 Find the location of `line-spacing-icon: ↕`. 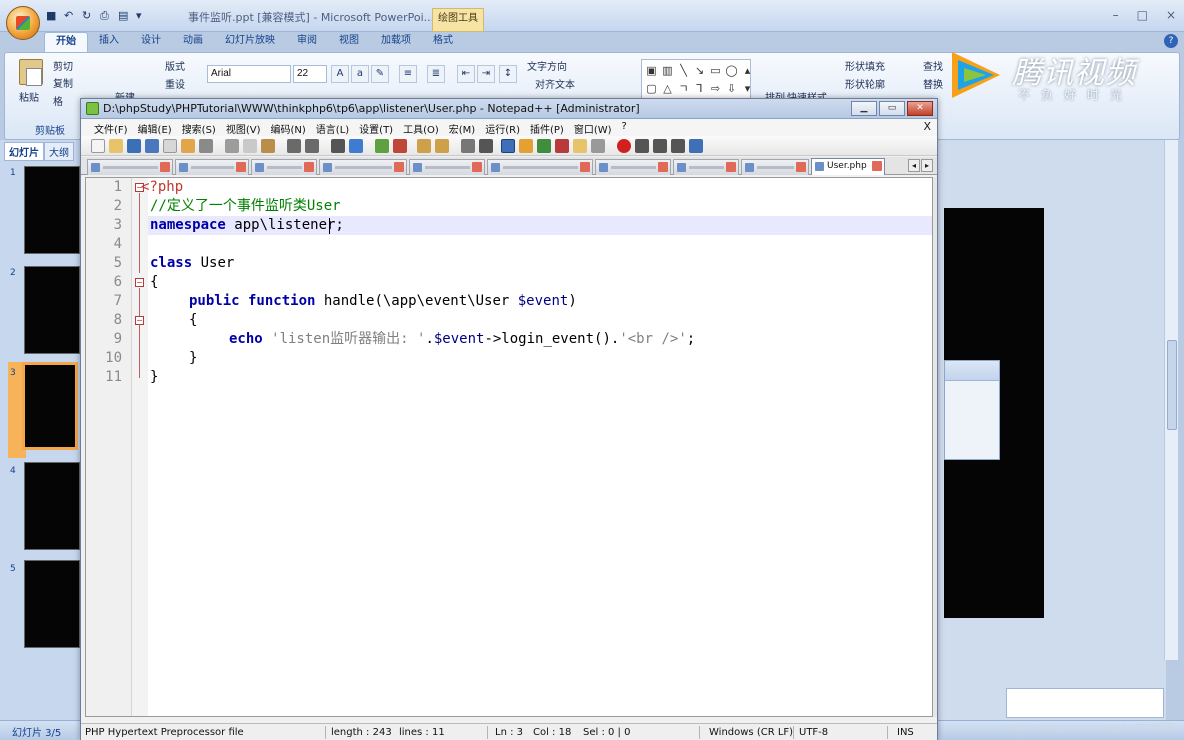

line-spacing-icon: ↕ is located at coordinates (508, 74).